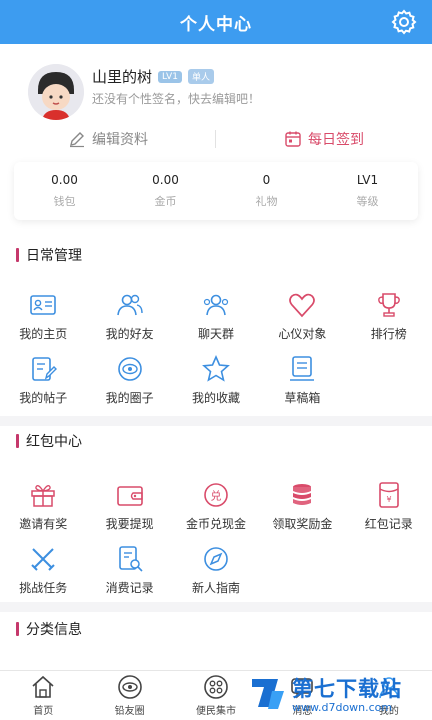 This screenshot has width=432, height=720. I want to click on daily-checkin-button: 每日签到, so click(324, 139).